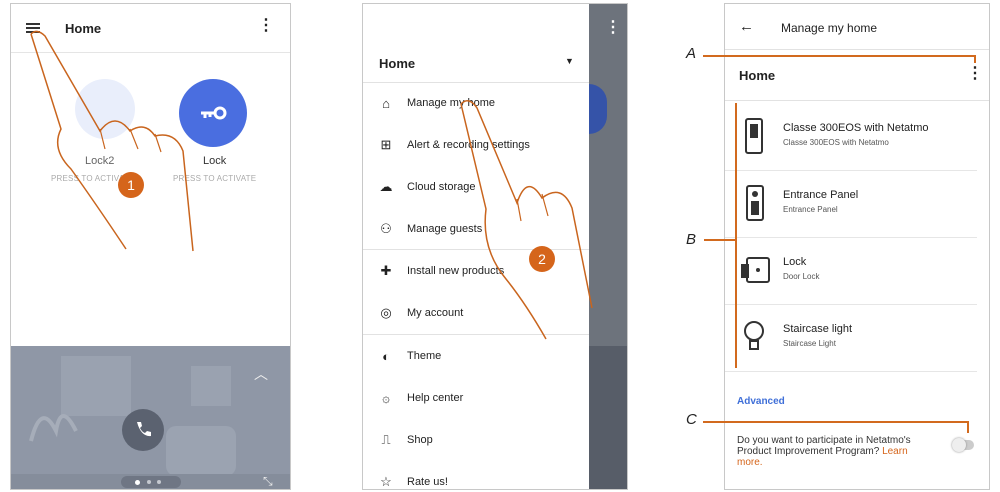  I want to click on chevron-up-icon: ︿, so click(261, 374).